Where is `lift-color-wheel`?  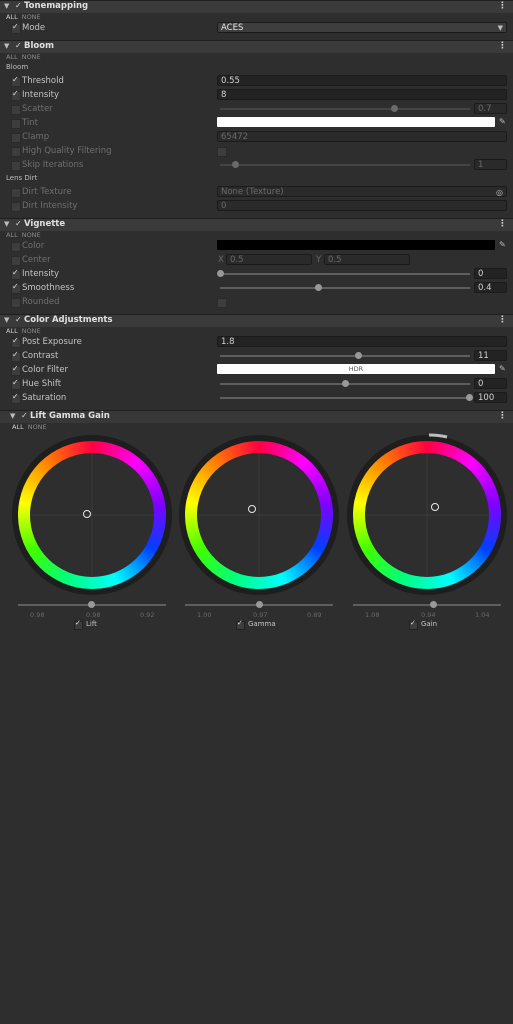 lift-color-wheel is located at coordinates (92, 515).